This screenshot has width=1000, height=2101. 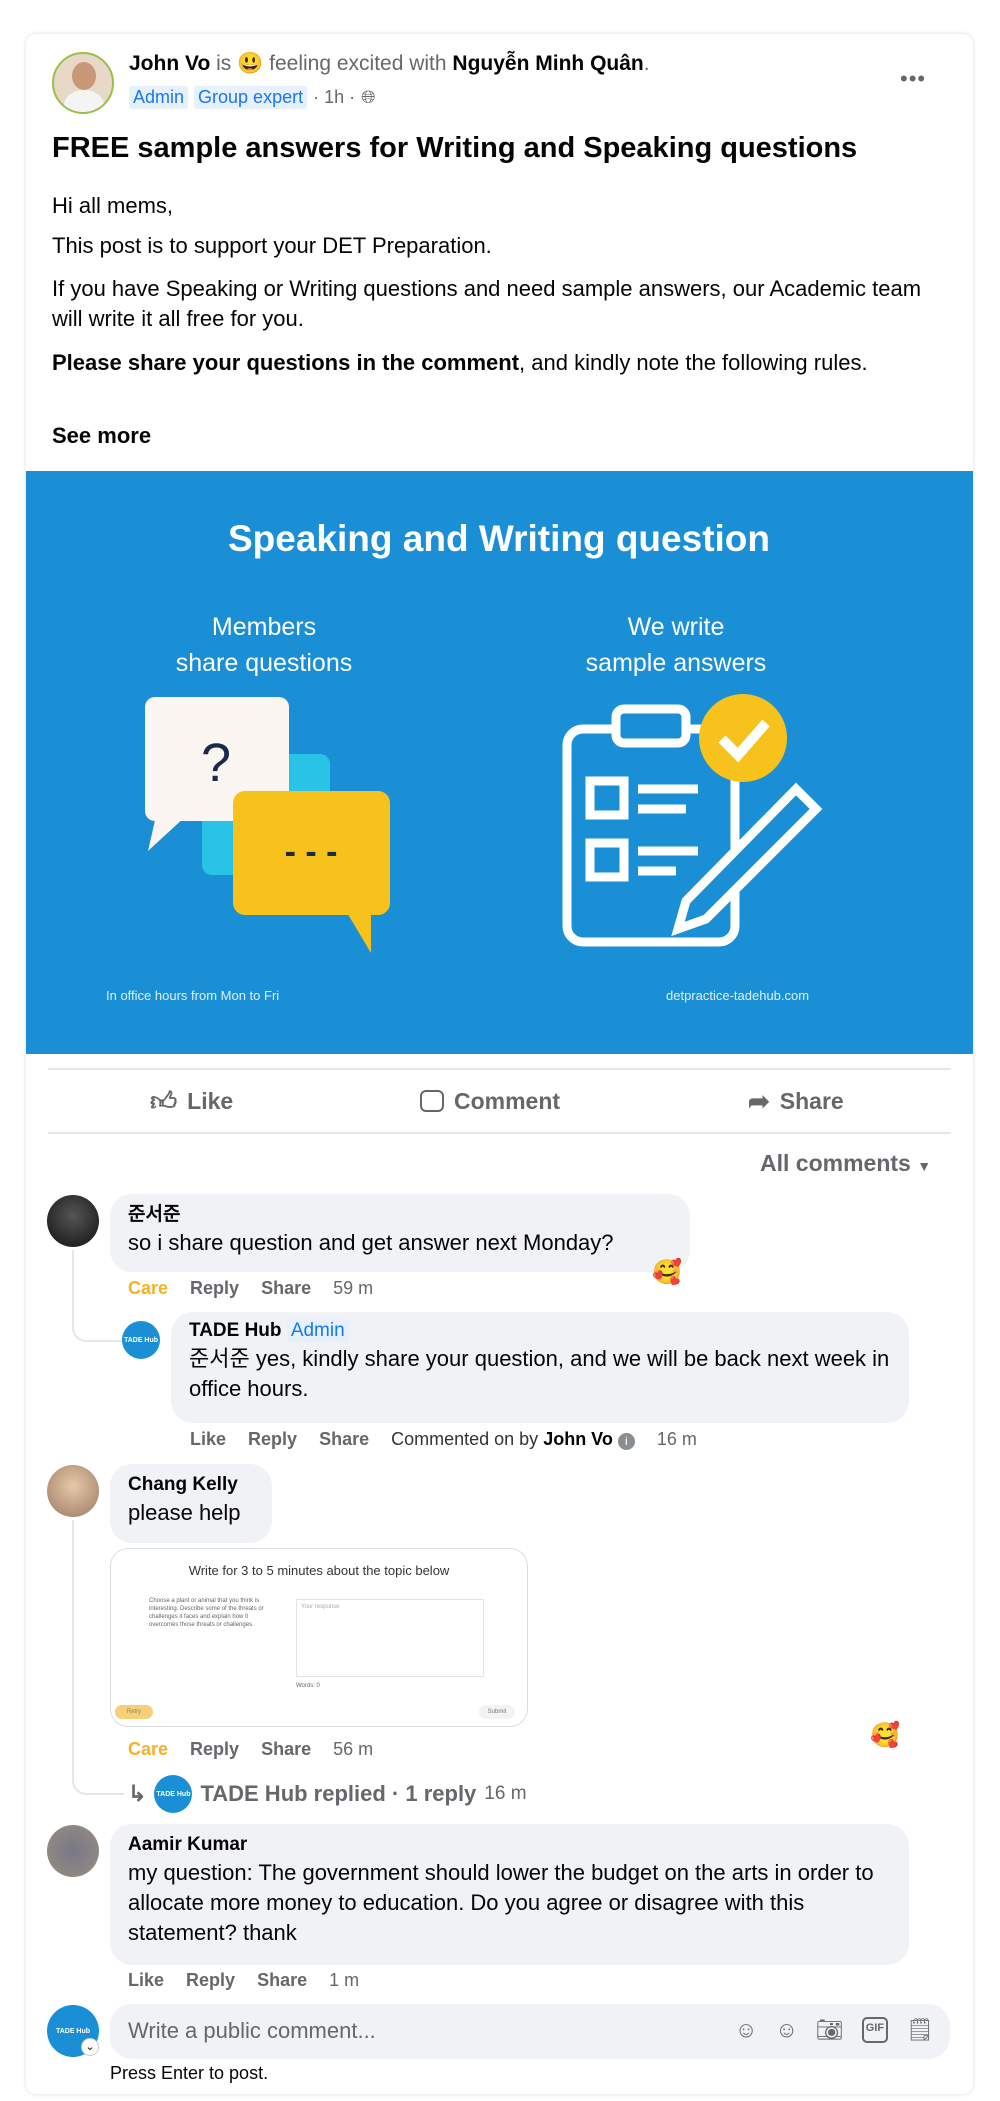 What do you see at coordinates (845, 1163) in the screenshot?
I see `comment-filter-dropdown: All comments ▼` at bounding box center [845, 1163].